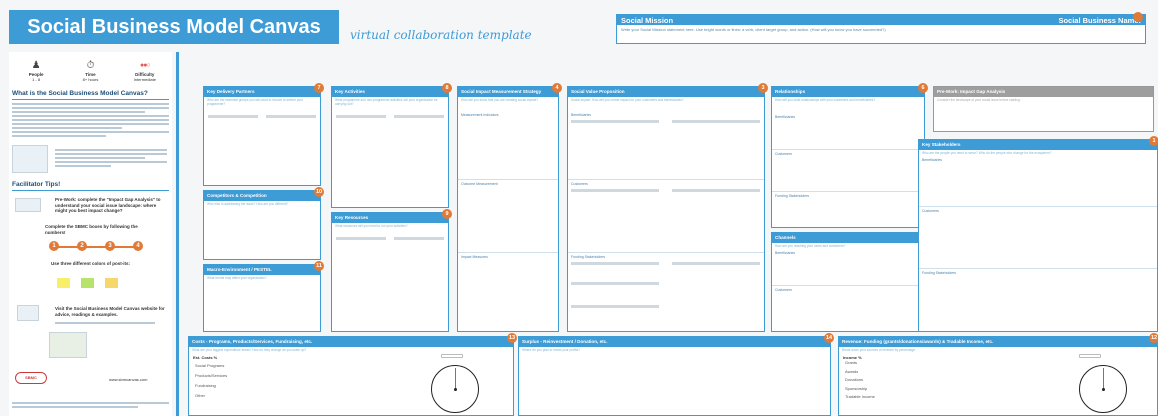 This screenshot has width=1158, height=416. What do you see at coordinates (455, 389) in the screenshot?
I see `cost-pie-icon` at bounding box center [455, 389].